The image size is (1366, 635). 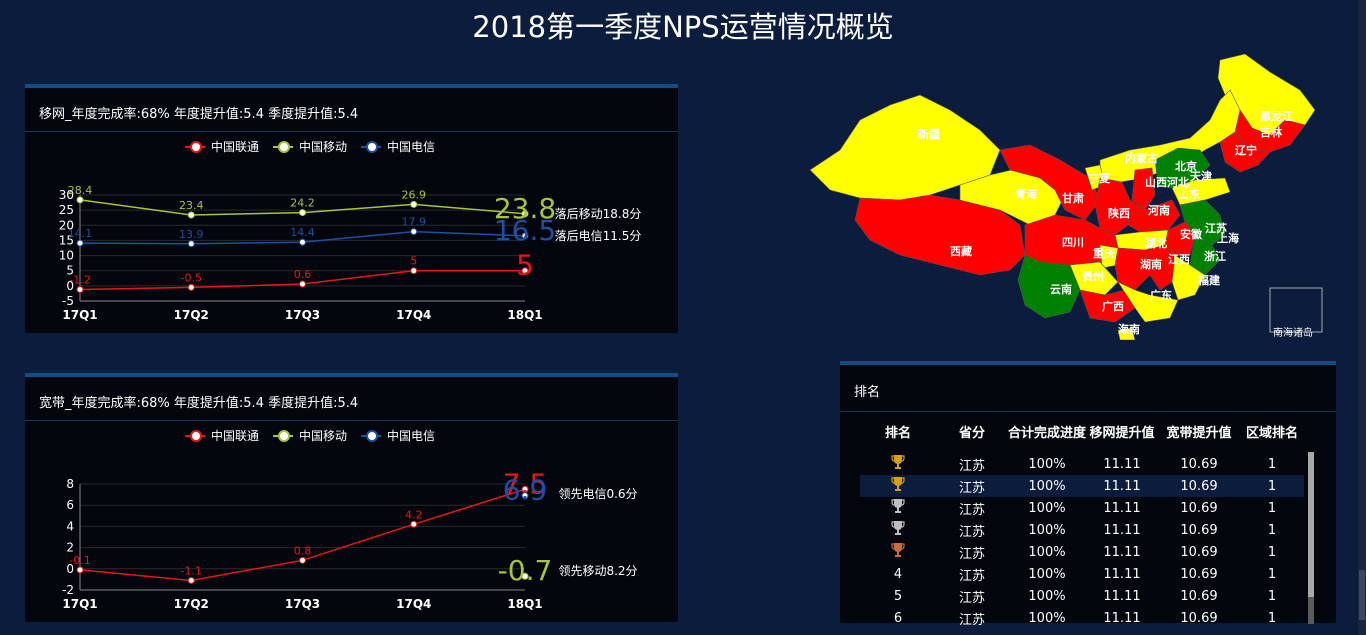 What do you see at coordinates (1141, 158) in the screenshot?
I see `map-label-4: 内蒙古` at bounding box center [1141, 158].